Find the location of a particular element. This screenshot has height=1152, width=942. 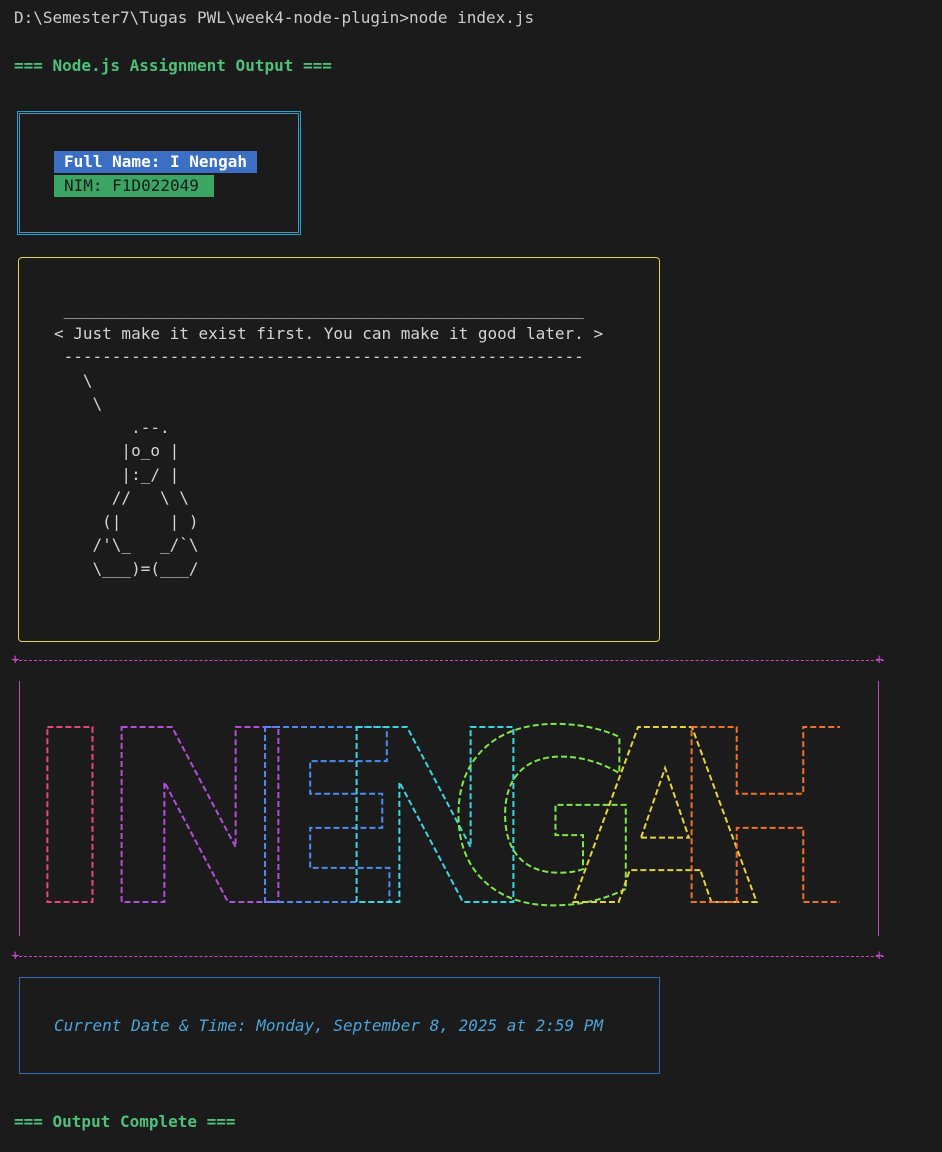

nim-badge: NIM: F1D022049 is located at coordinates (134, 186).